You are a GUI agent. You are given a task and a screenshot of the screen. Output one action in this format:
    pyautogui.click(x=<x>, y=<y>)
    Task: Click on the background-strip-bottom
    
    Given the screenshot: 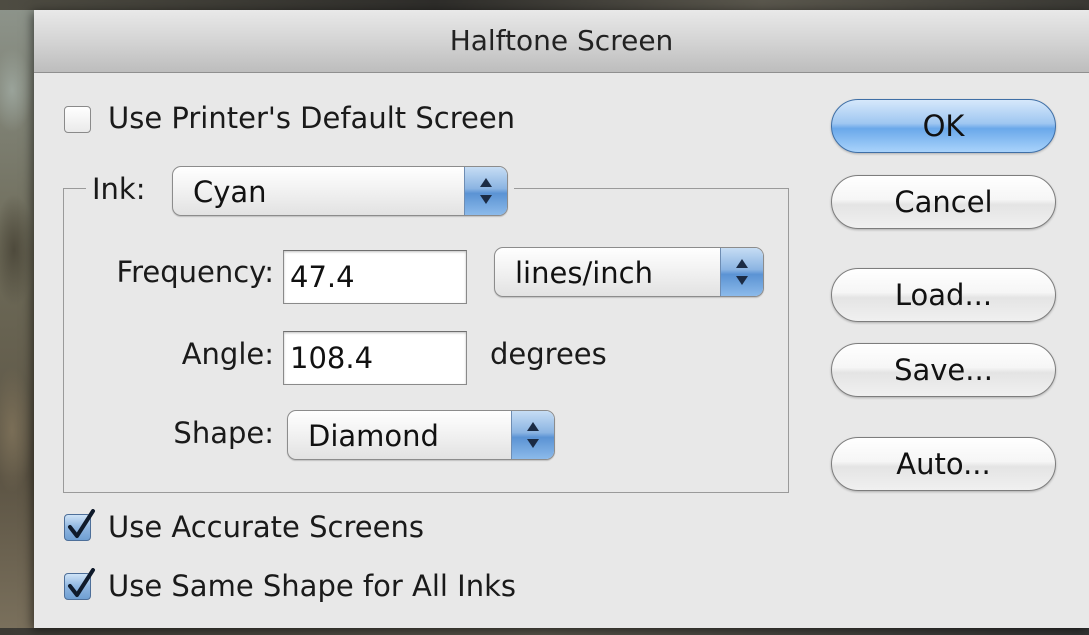 What is the action you would take?
    pyautogui.click(x=544, y=631)
    